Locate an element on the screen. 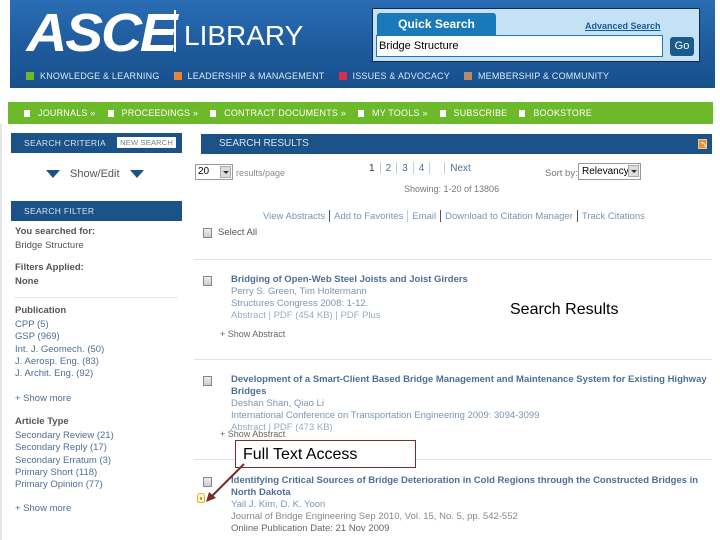  quick-search-box: Quick Search Advanced Search Go is located at coordinates (536, 35).